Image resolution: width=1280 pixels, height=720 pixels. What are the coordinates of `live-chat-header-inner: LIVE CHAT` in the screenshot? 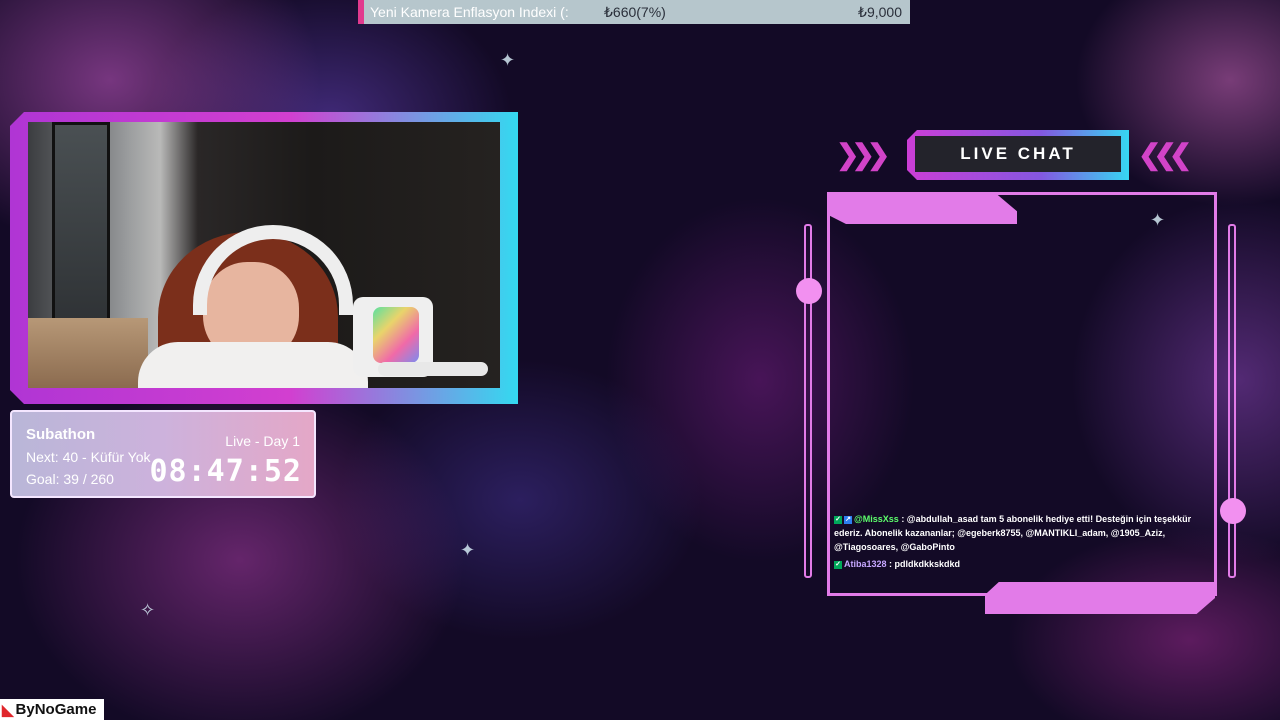 It's located at (1018, 154).